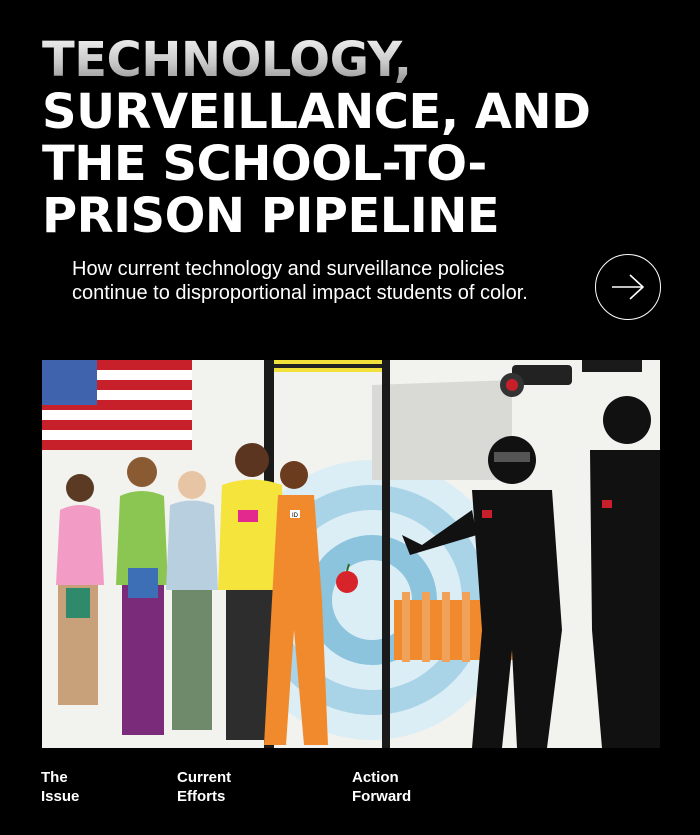  Describe the element at coordinates (271, 216) in the screenshot. I see `title-line-4: PRISON PIPELINE` at that location.